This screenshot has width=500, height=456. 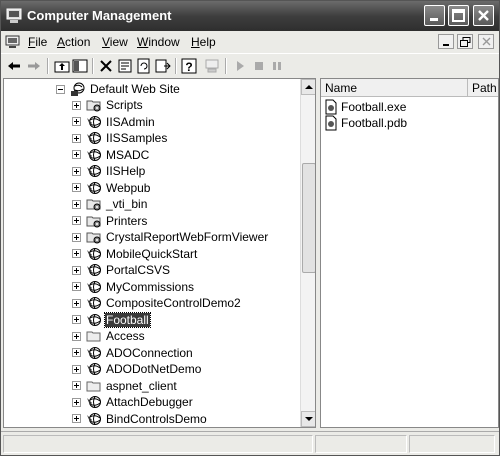 What do you see at coordinates (133, 402) in the screenshot?
I see `tree-item: AttachDebugger` at bounding box center [133, 402].